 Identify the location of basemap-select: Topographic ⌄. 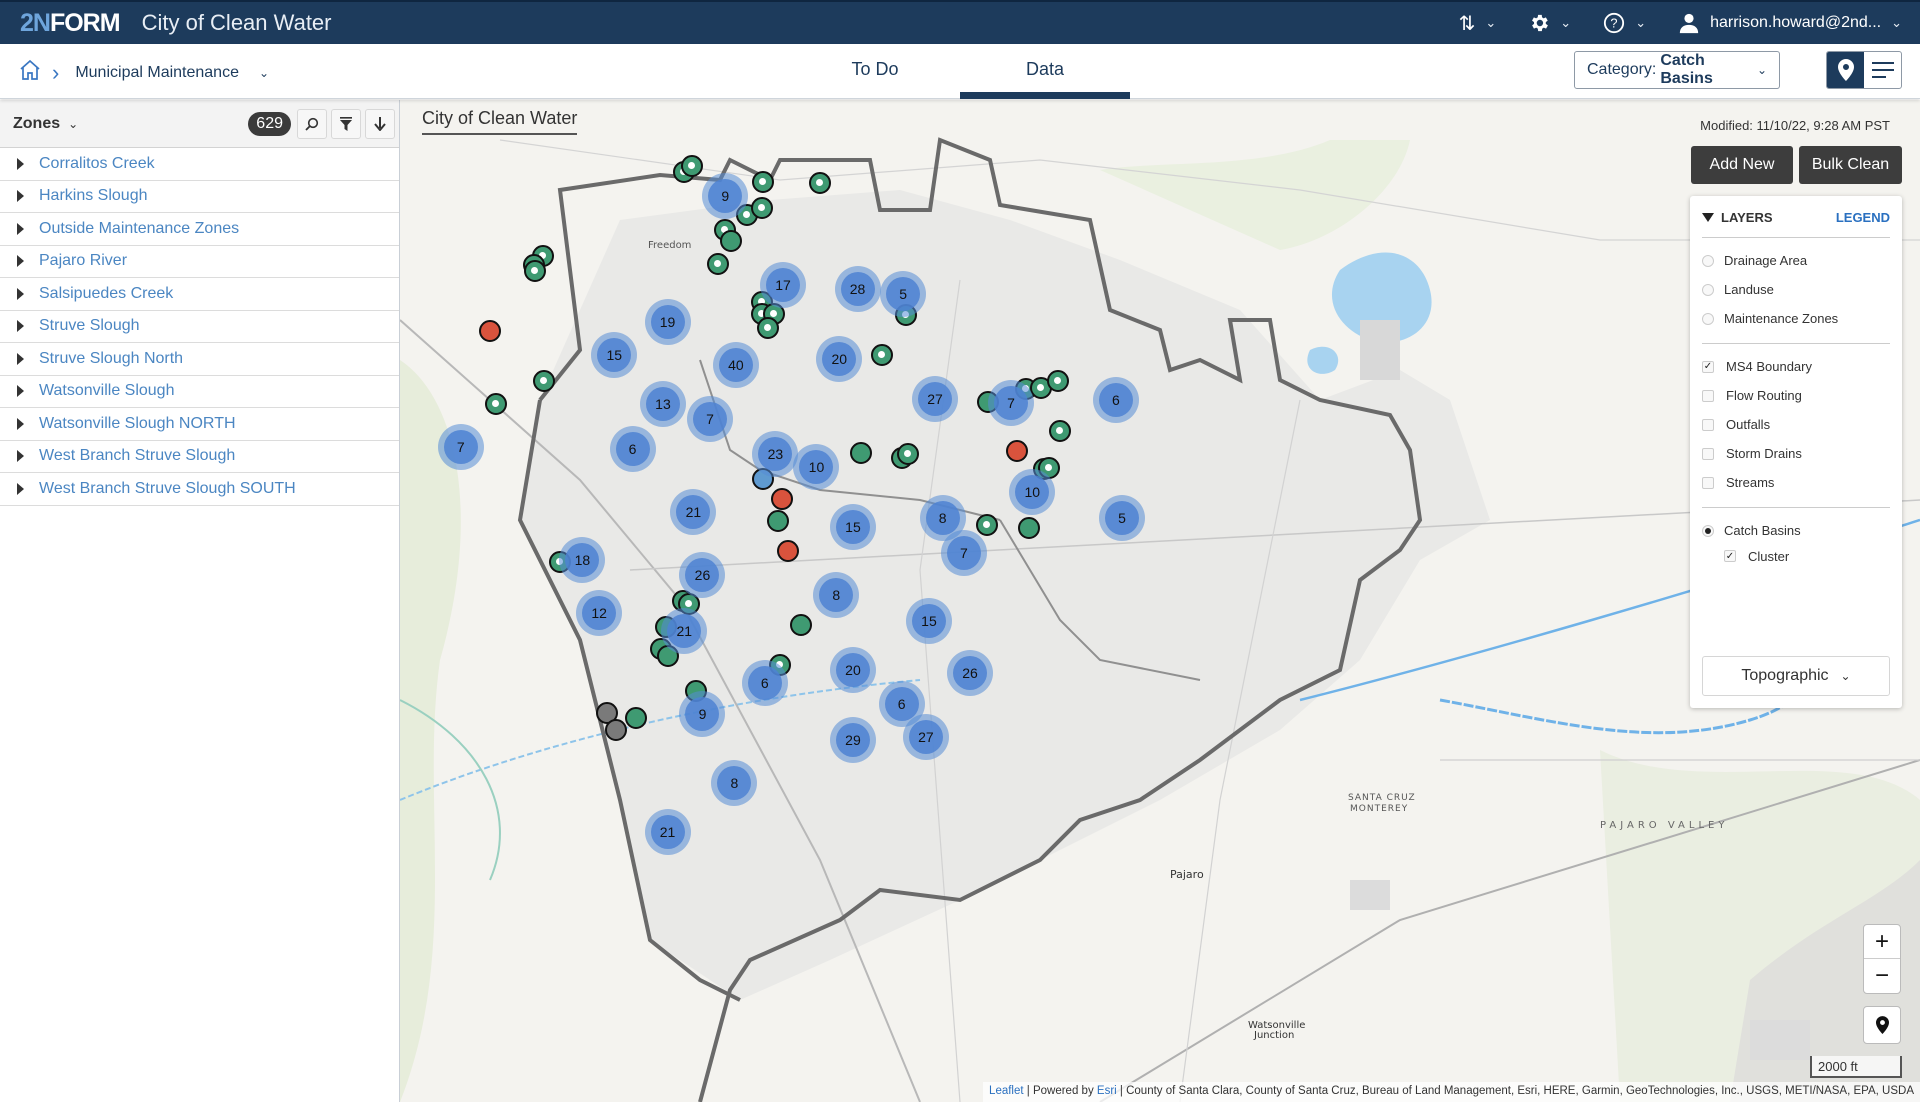
(1796, 676).